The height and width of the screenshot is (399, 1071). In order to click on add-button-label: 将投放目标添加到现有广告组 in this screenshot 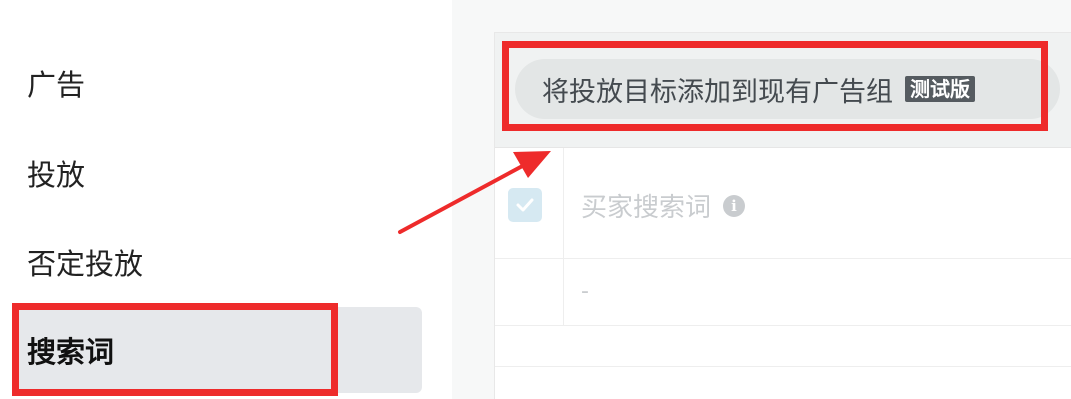, I will do `click(717, 92)`.